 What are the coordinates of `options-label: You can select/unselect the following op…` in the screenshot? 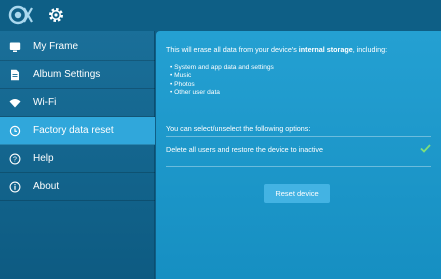 It's located at (238, 128).